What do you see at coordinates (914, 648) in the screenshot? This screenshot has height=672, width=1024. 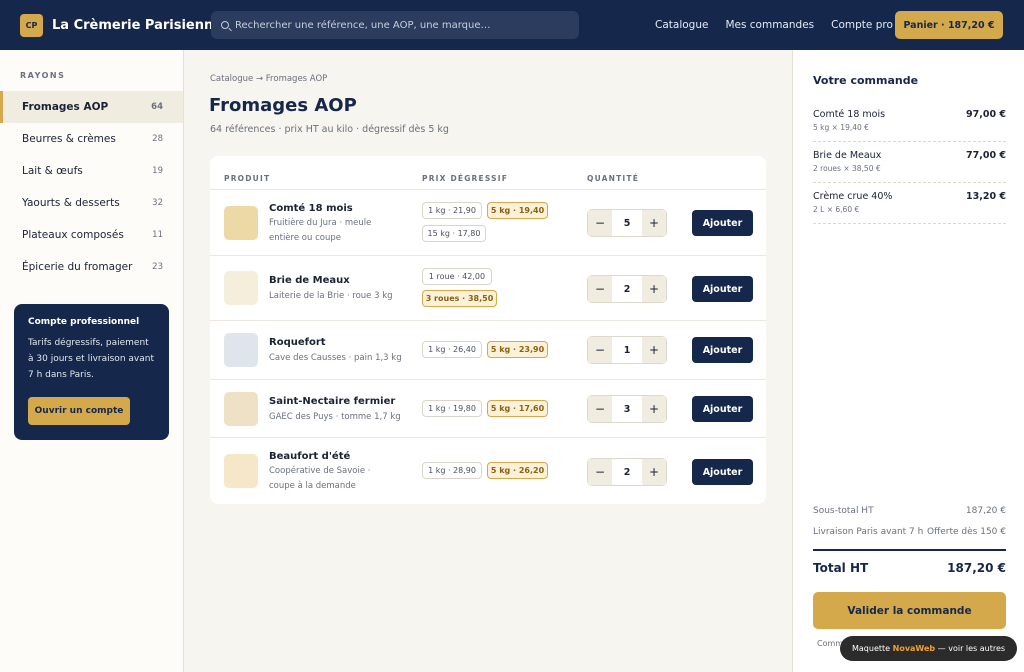 I see `badge-brand: NovaWeb` at bounding box center [914, 648].